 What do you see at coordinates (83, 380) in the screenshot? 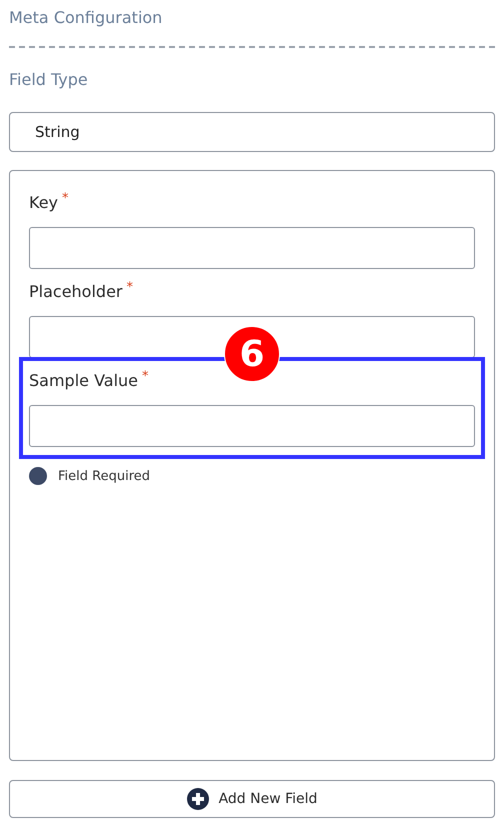
I see `field-label: Sample Value` at bounding box center [83, 380].